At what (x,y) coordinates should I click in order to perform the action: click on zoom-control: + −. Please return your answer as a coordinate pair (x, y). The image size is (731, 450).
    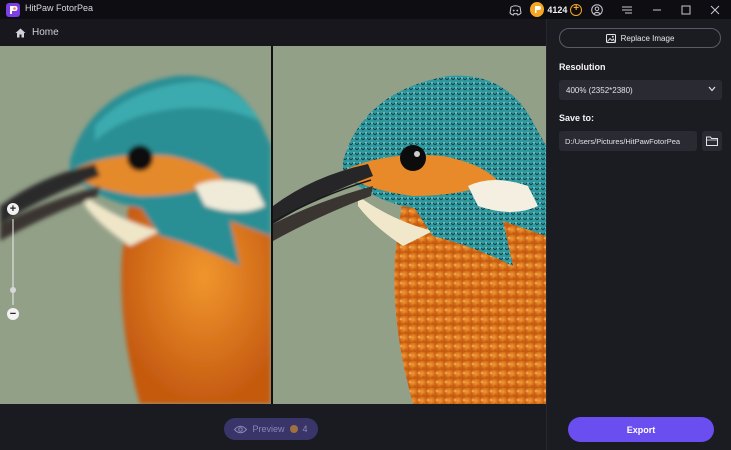
    Looking at the image, I should click on (13, 262).